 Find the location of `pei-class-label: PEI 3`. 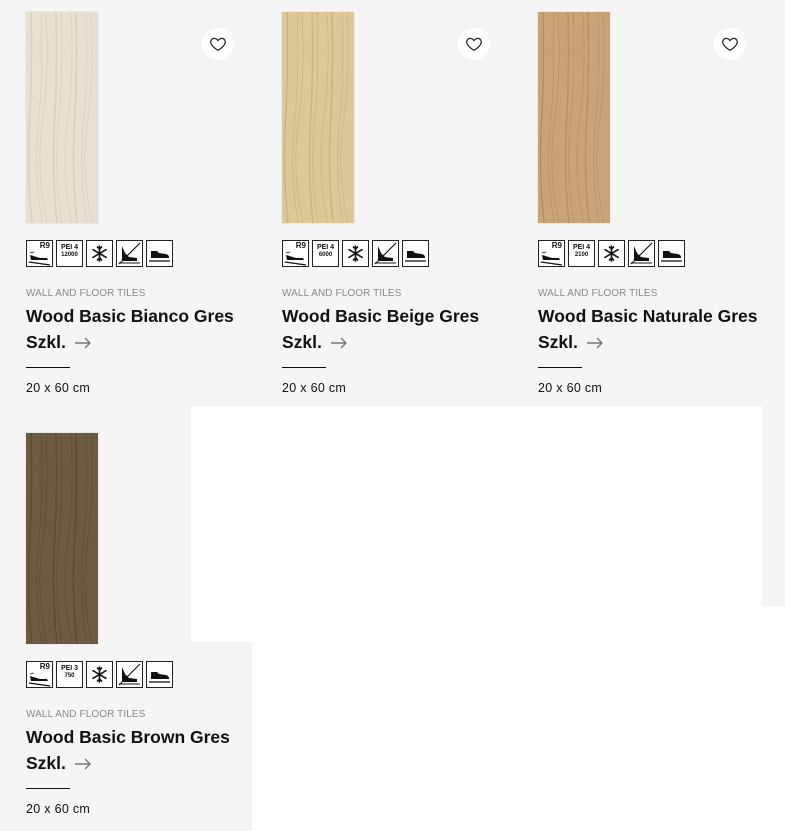

pei-class-label: PEI 3 is located at coordinates (69, 668).